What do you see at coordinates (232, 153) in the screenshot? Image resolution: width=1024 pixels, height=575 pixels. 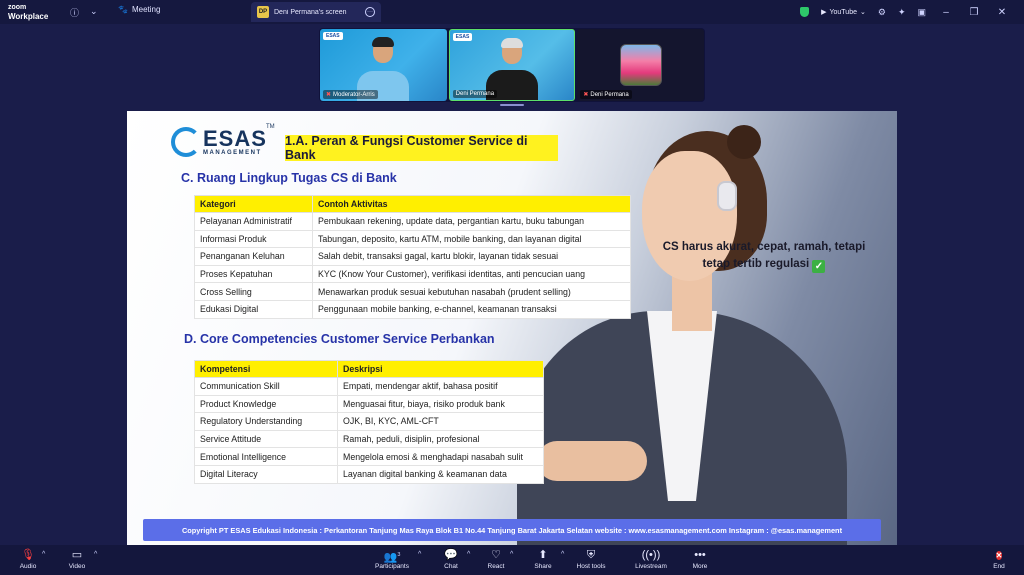 I see `esas-logo-sub: MANAGEMENT` at bounding box center [232, 153].